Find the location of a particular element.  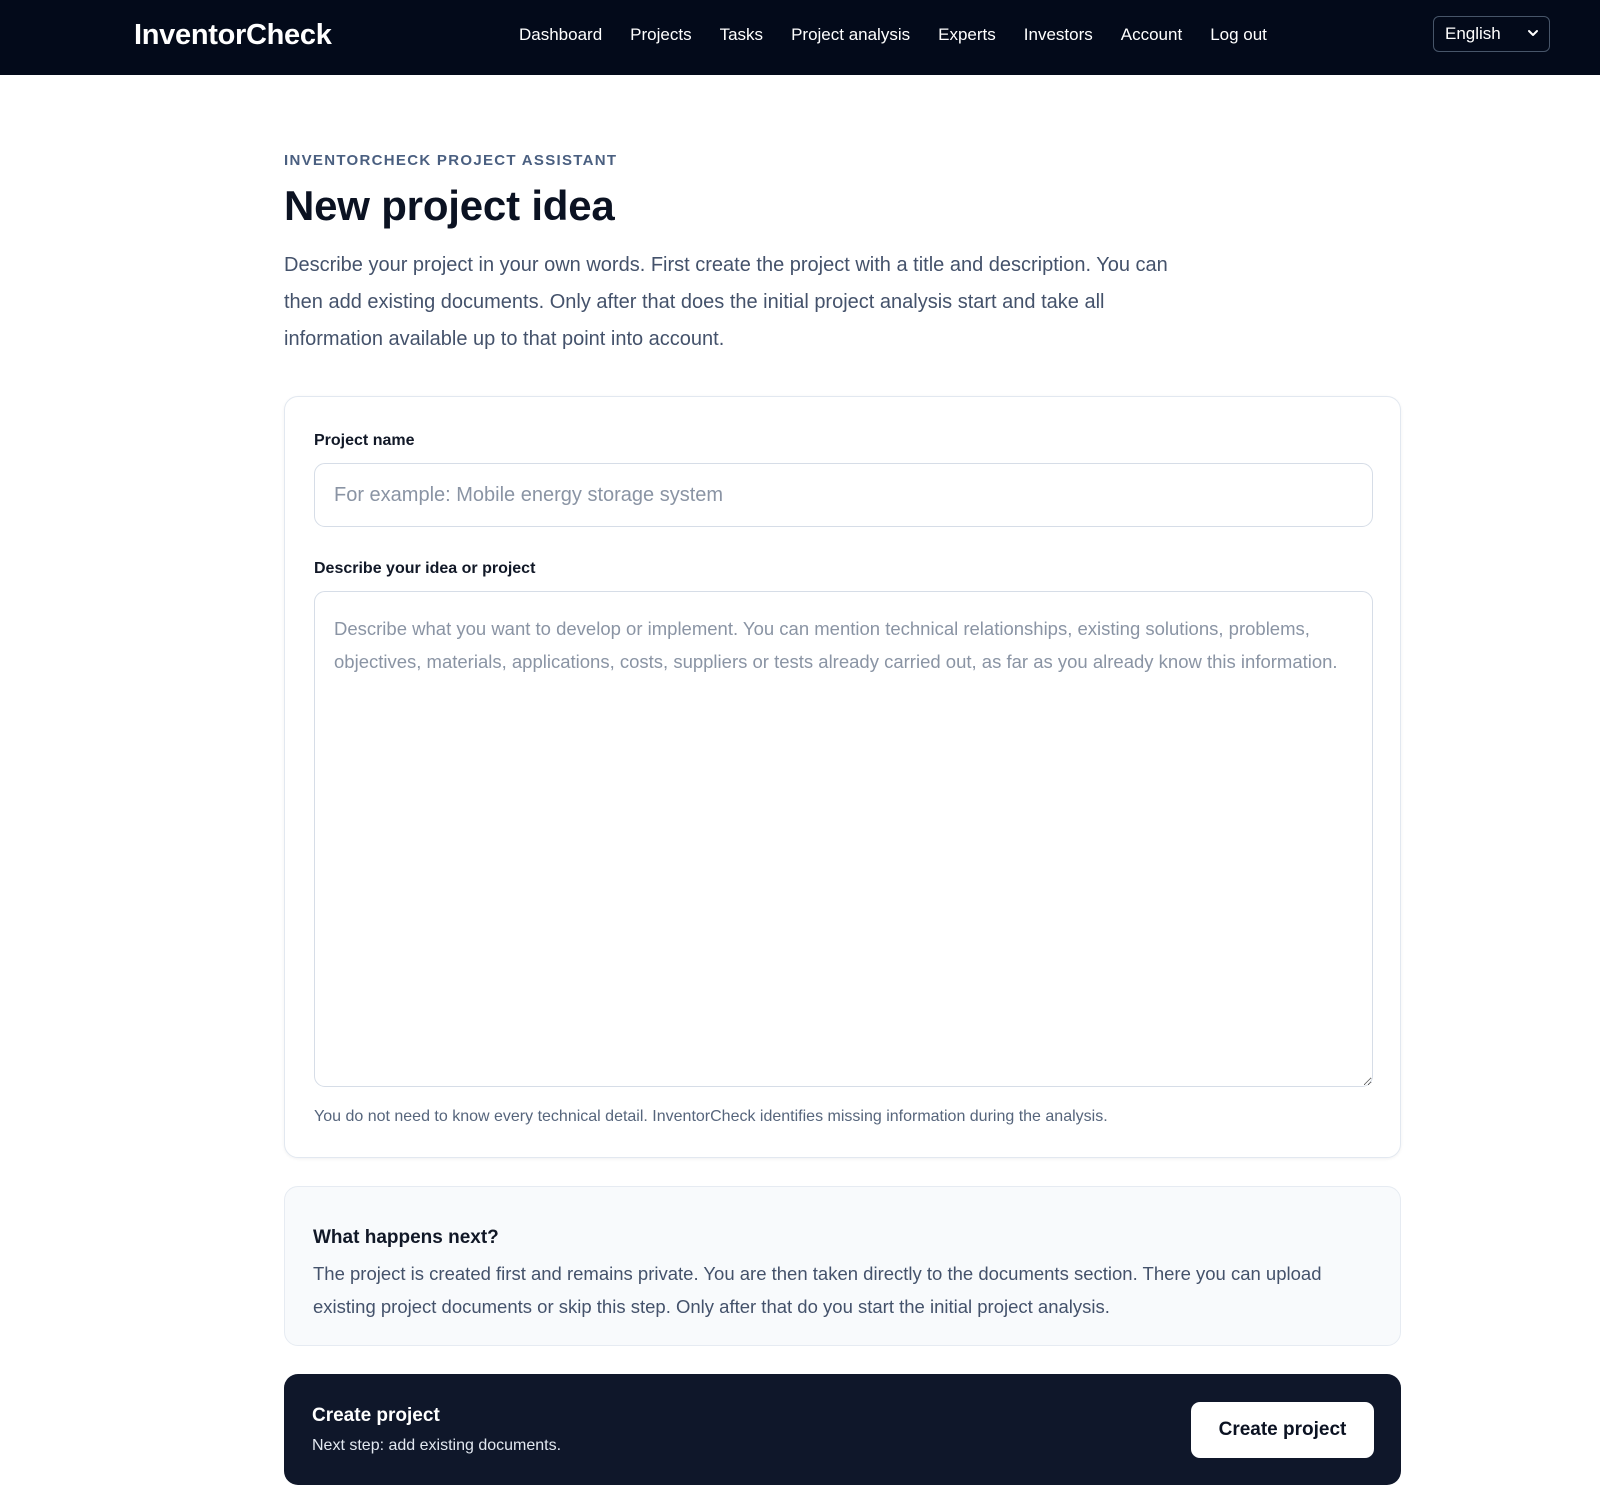

nav-investors: Investors is located at coordinates (1058, 35).